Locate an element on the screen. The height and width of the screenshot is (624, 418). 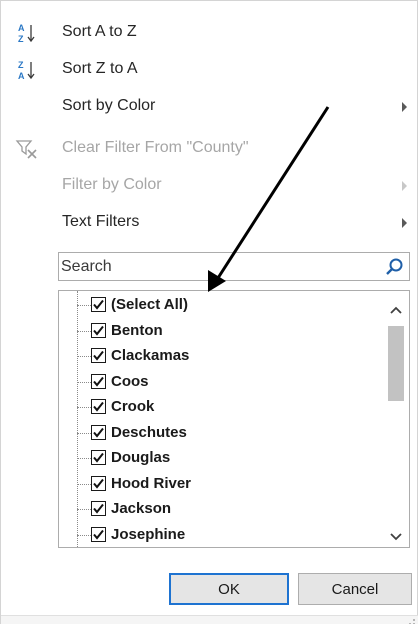
list-item-label: Josephine is located at coordinates (148, 534).